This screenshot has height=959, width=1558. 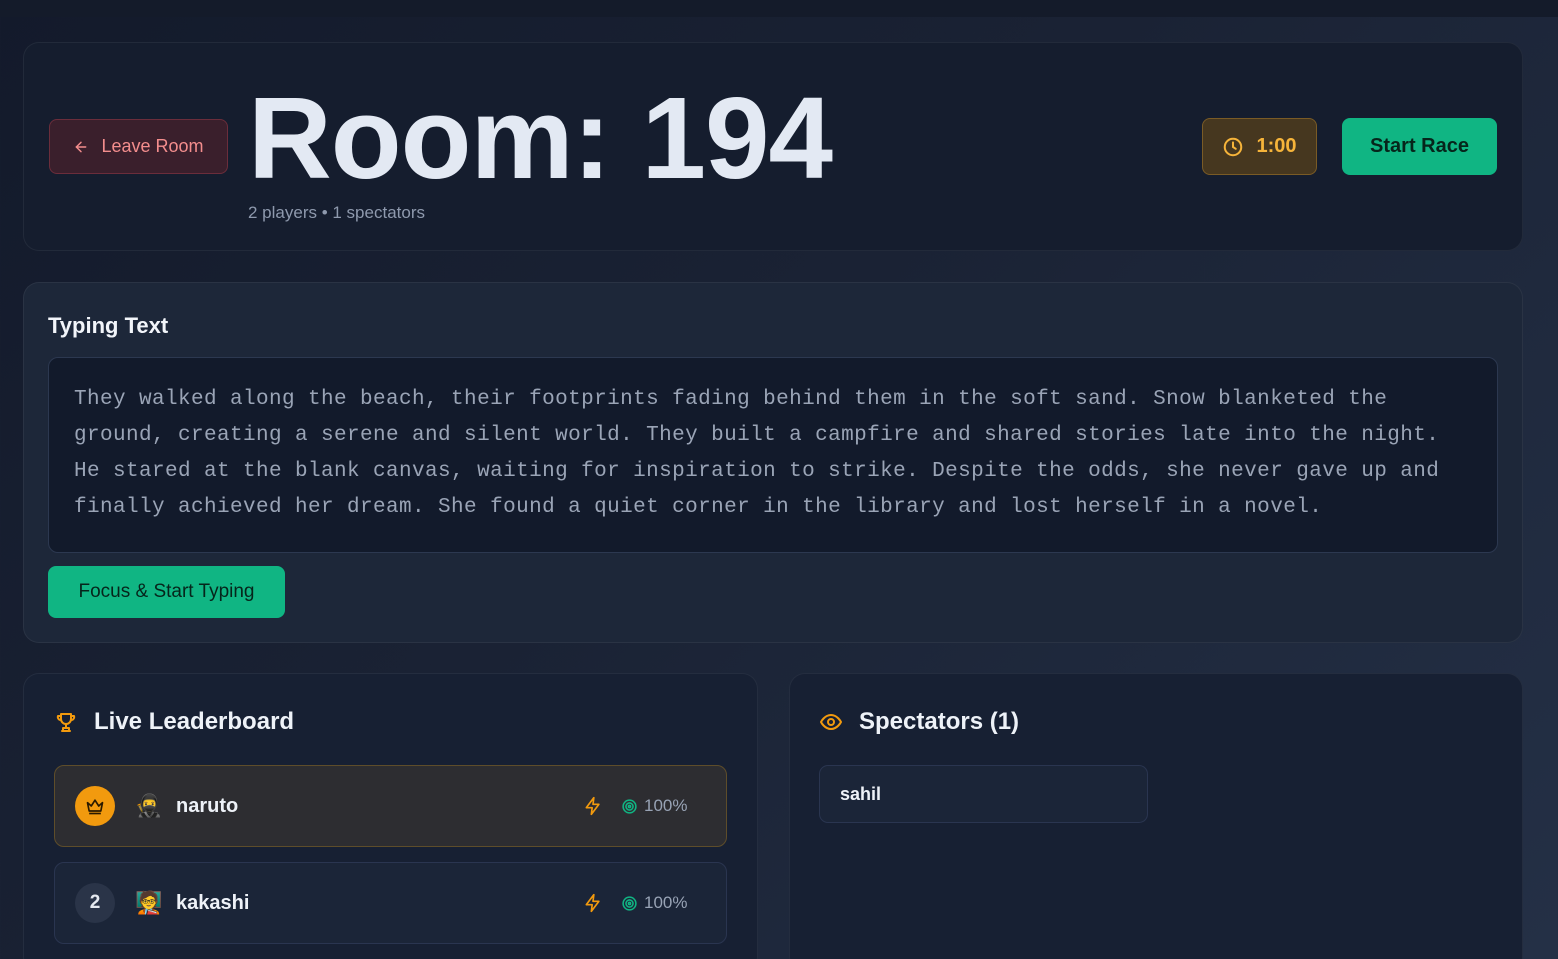 I want to click on race-timer: 1:00, so click(x=1259, y=146).